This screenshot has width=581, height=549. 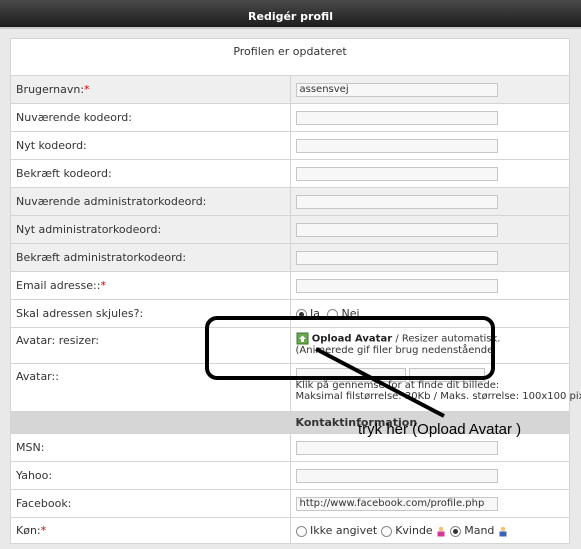 What do you see at coordinates (440, 429) in the screenshot?
I see `annotation-text: tryk her (Opload Avatar )` at bounding box center [440, 429].